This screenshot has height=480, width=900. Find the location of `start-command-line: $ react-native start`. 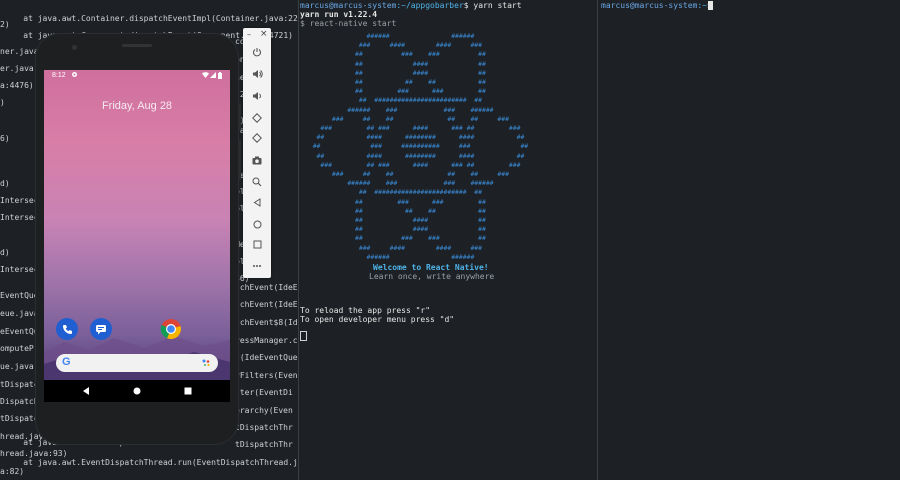

start-command-line: $ react-native start is located at coordinates (348, 23).